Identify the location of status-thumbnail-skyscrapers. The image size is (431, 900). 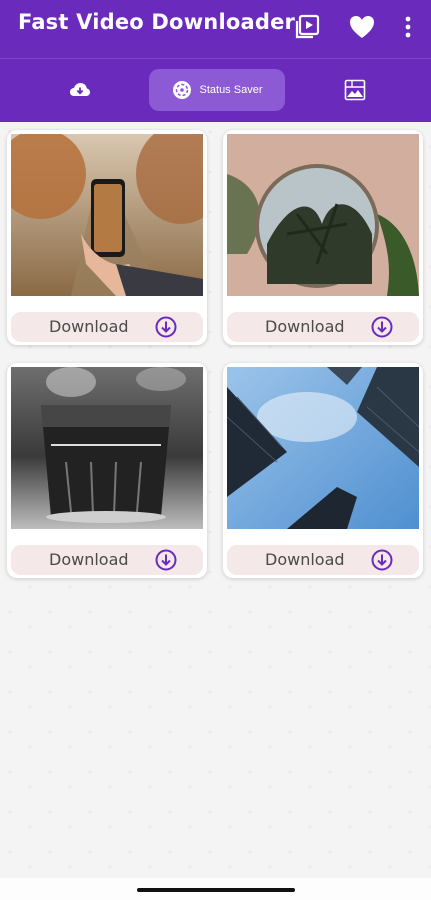
(323, 448).